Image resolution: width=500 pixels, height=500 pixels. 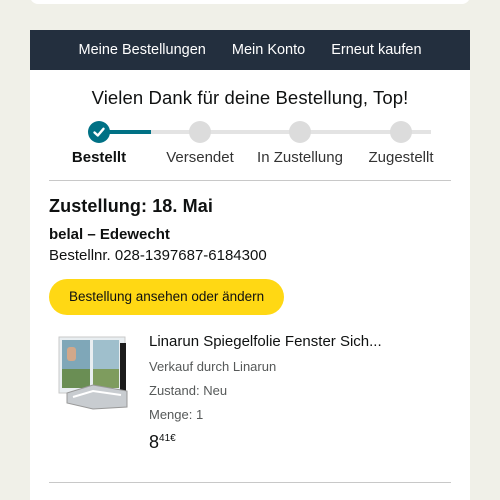 I want to click on step-label-out-for-delivery: In Zustellung, so click(x=300, y=157).